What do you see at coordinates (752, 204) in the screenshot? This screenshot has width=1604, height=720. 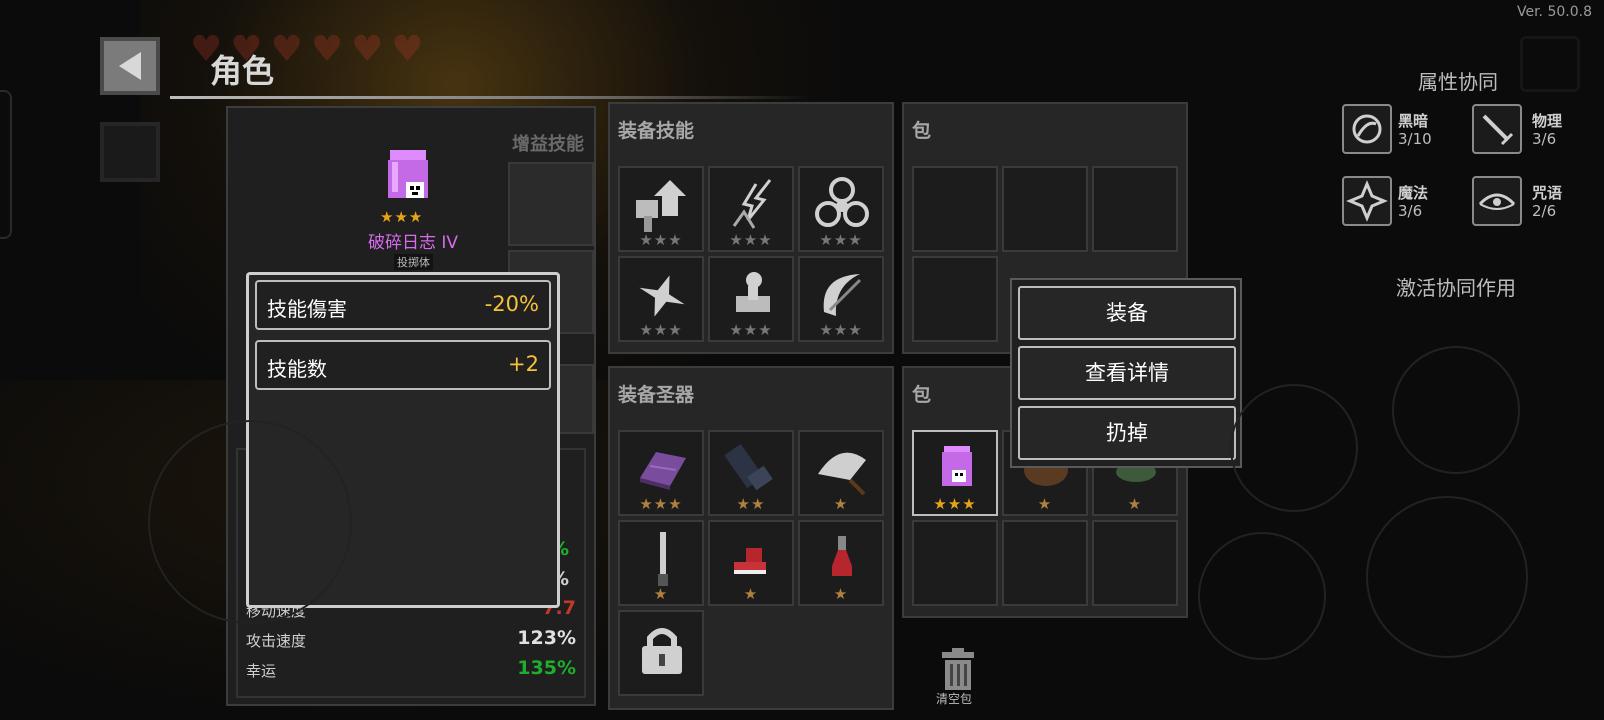 I see `lightning-figure-icon` at bounding box center [752, 204].